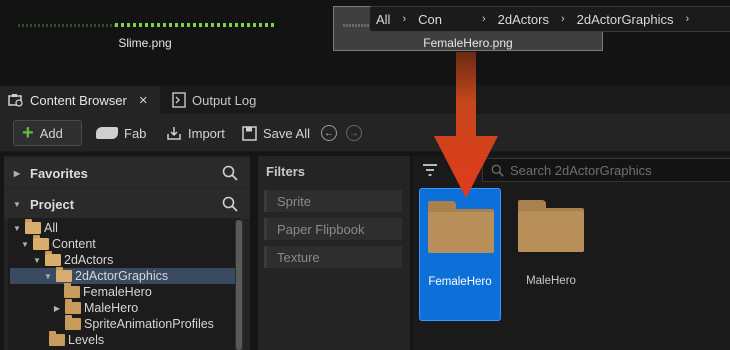  I want to click on project-label: Project, so click(52, 204).